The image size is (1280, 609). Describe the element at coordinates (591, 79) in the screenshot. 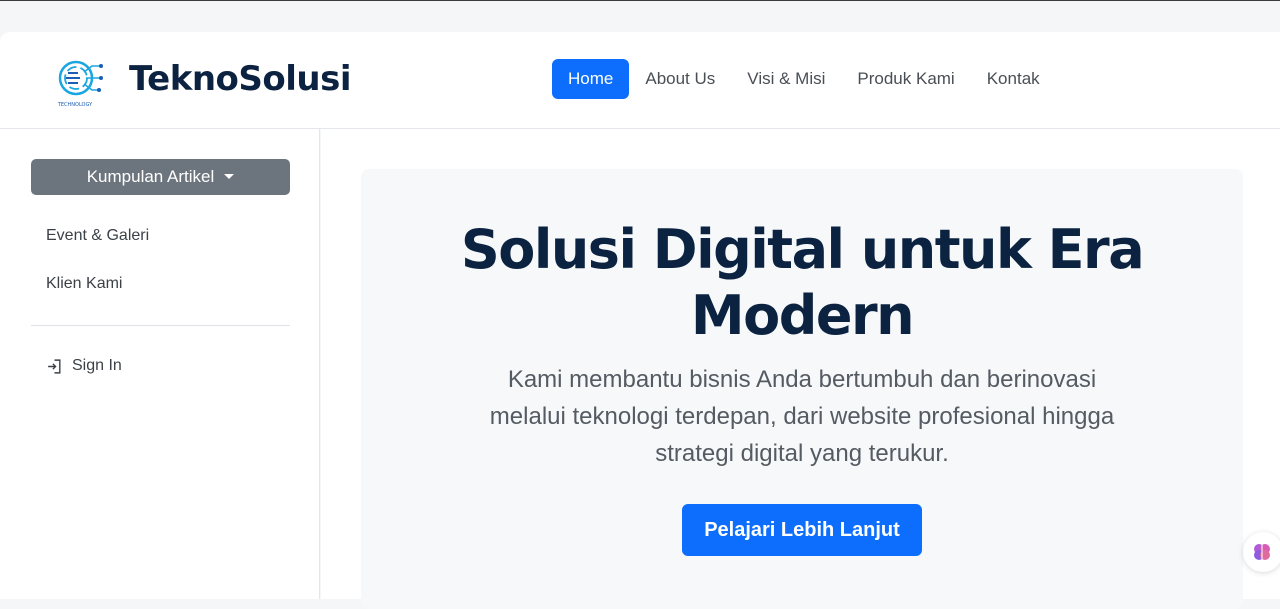

I see `nav-home: Home` at that location.